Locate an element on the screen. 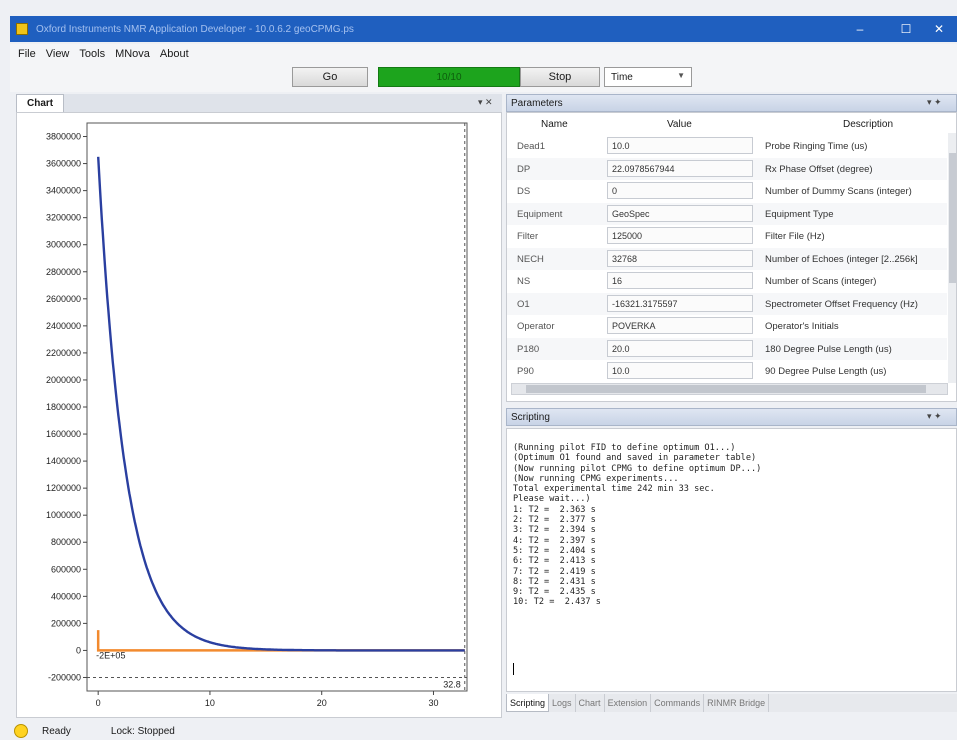 This screenshot has height=740, width=957. scripting-title: Scripting is located at coordinates (530, 417).